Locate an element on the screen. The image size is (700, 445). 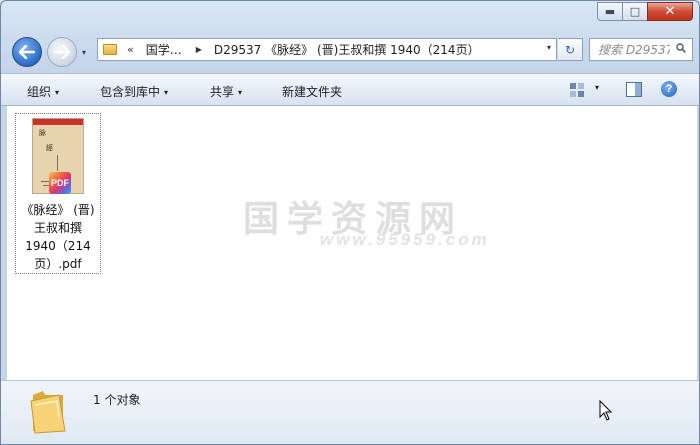
organize-label: 组织 is located at coordinates (39, 92).